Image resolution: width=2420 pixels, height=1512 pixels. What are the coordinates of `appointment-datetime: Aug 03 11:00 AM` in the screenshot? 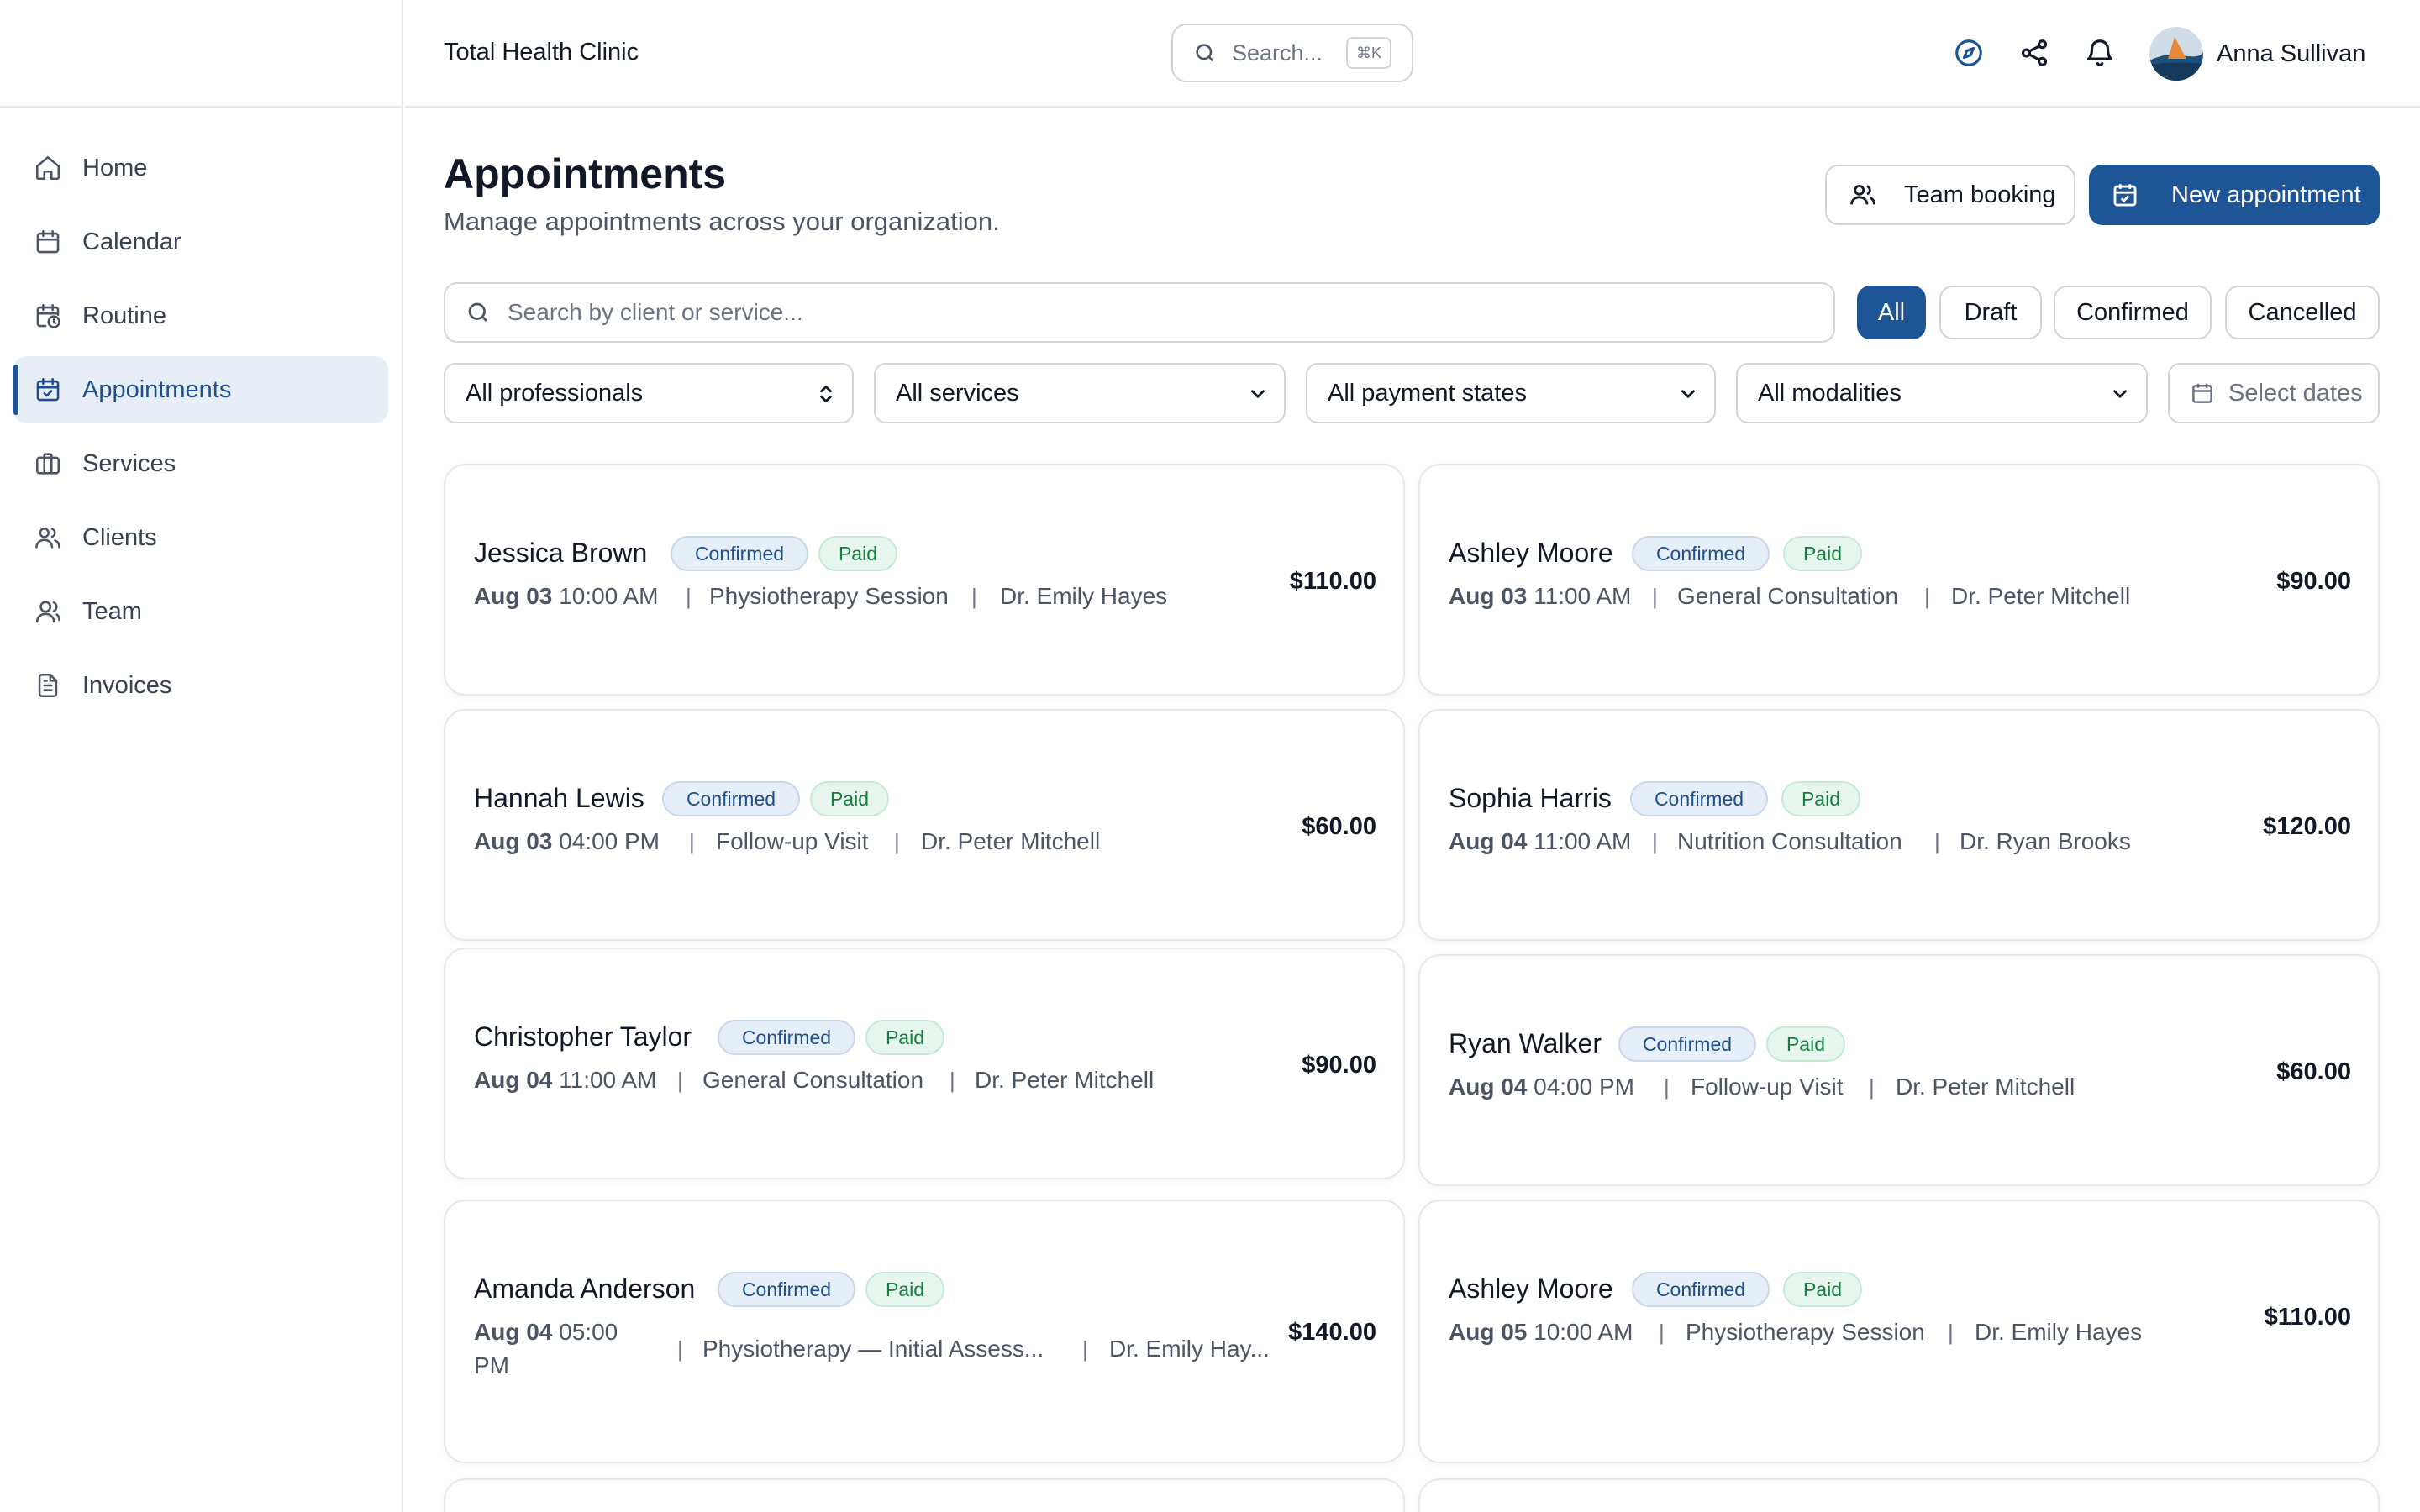 It's located at (1540, 596).